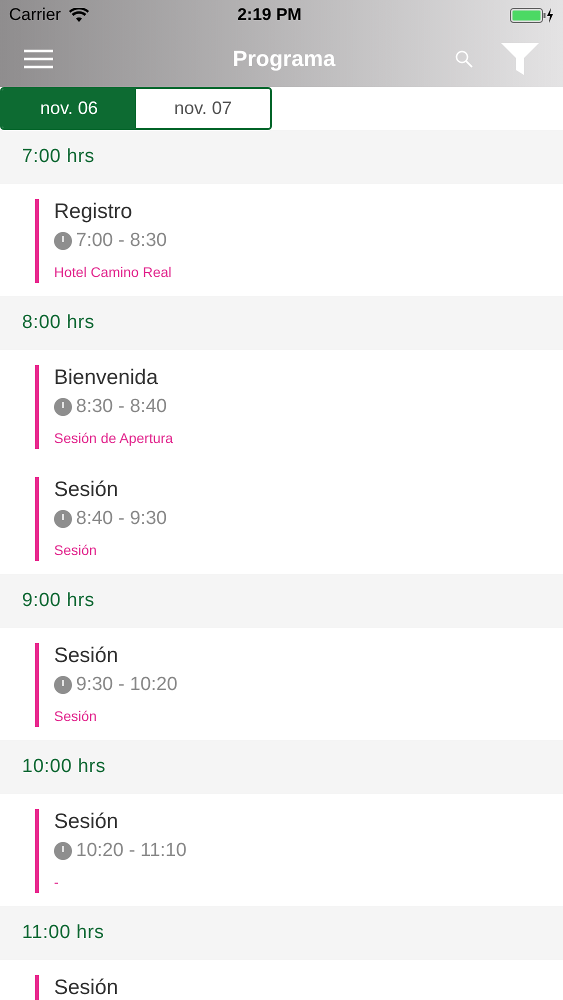 The height and width of the screenshot is (1000, 563). I want to click on battery-icon, so click(532, 15).